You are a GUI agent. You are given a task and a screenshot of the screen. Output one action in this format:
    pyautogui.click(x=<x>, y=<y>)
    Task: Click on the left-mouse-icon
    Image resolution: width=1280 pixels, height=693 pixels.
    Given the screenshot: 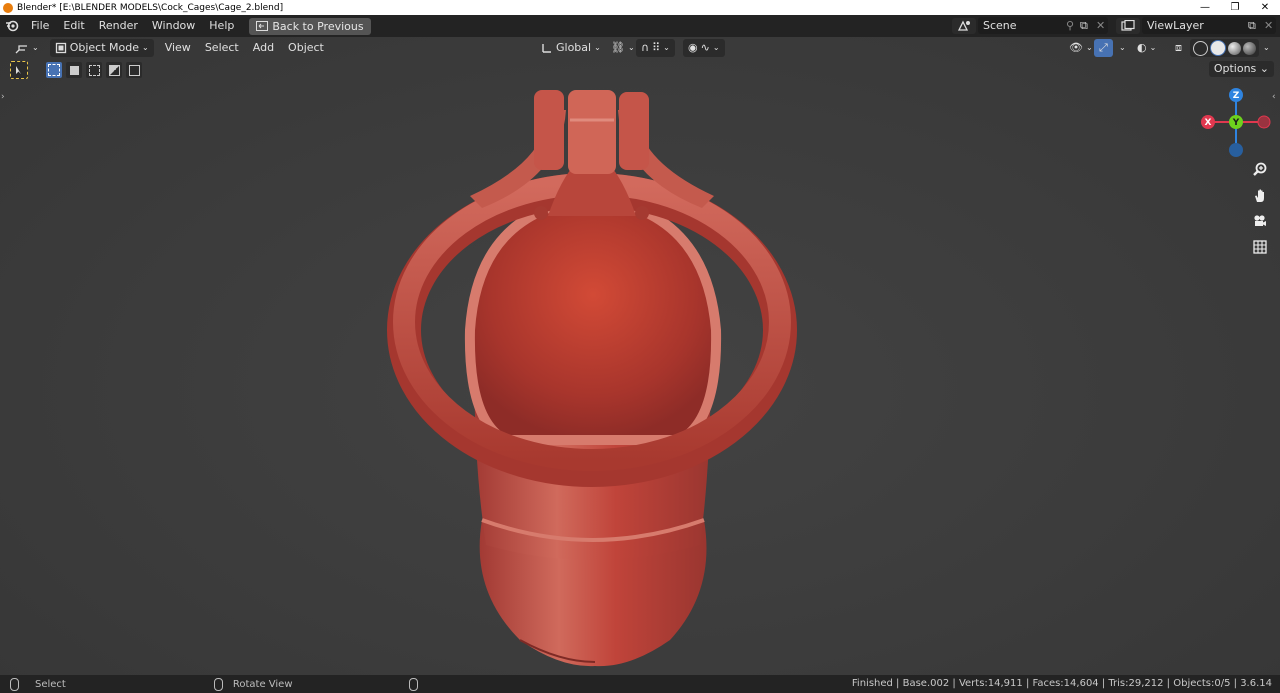 What is the action you would take?
    pyautogui.click(x=14, y=684)
    